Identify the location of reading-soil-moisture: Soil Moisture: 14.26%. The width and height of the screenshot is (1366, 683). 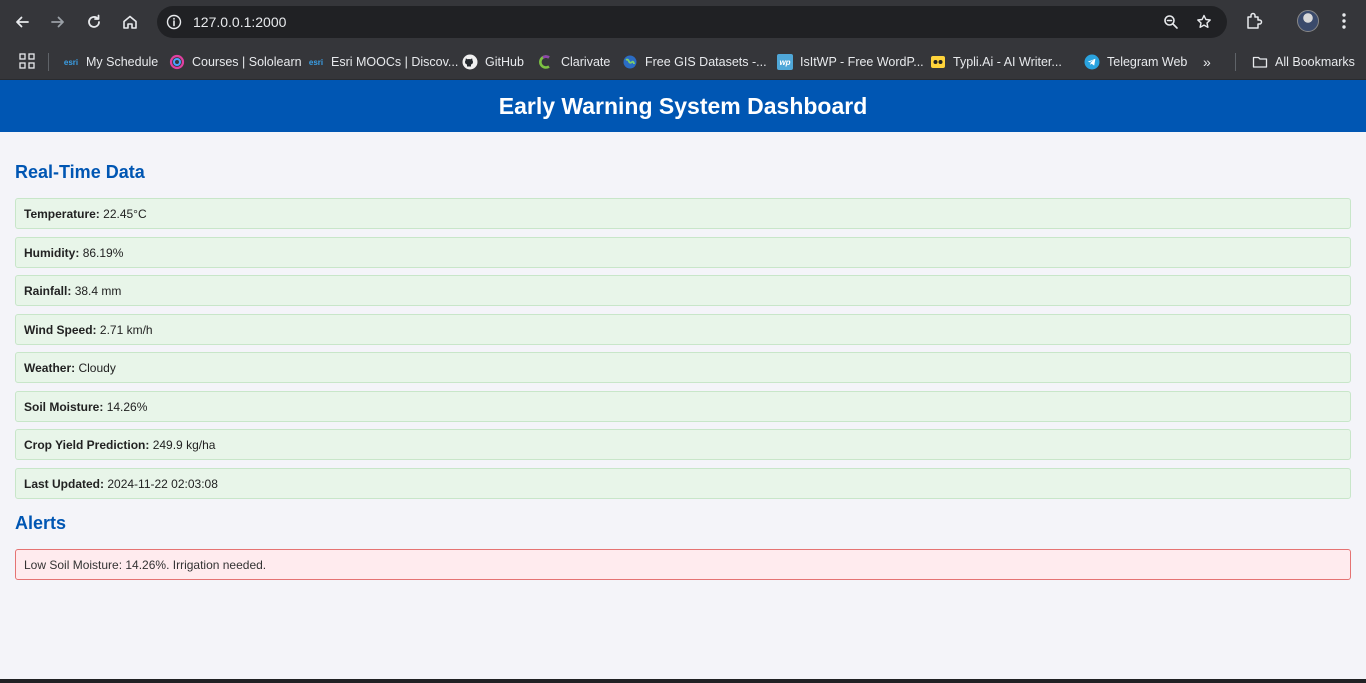
(683, 406).